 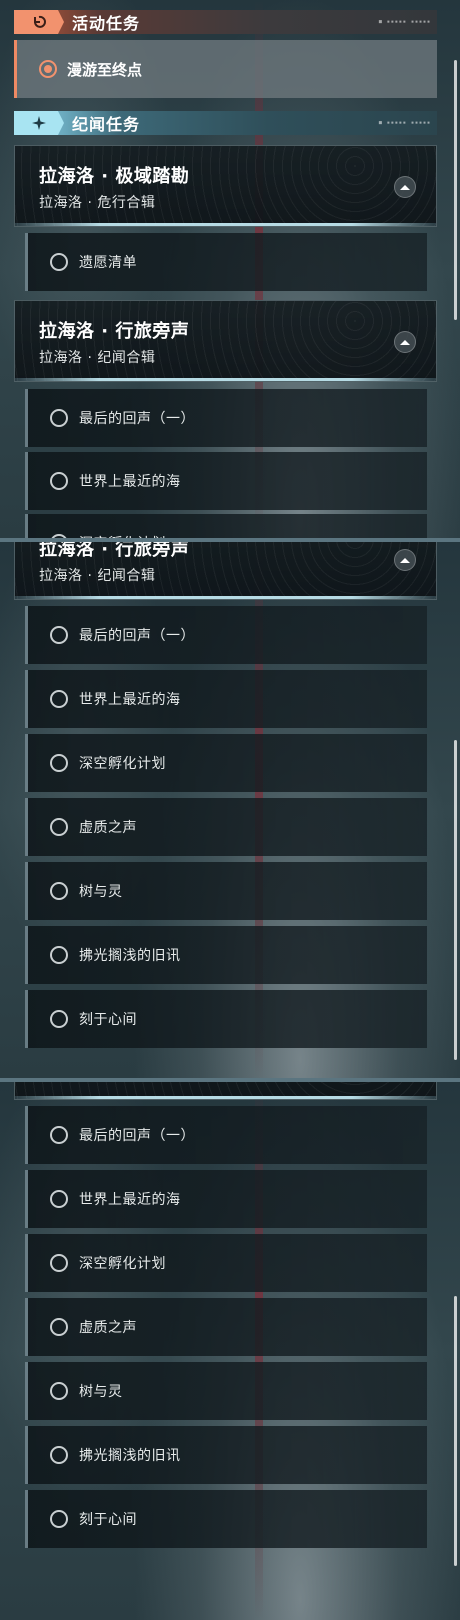 I want to click on quest-label: 遗愿清单, so click(x=108, y=263).